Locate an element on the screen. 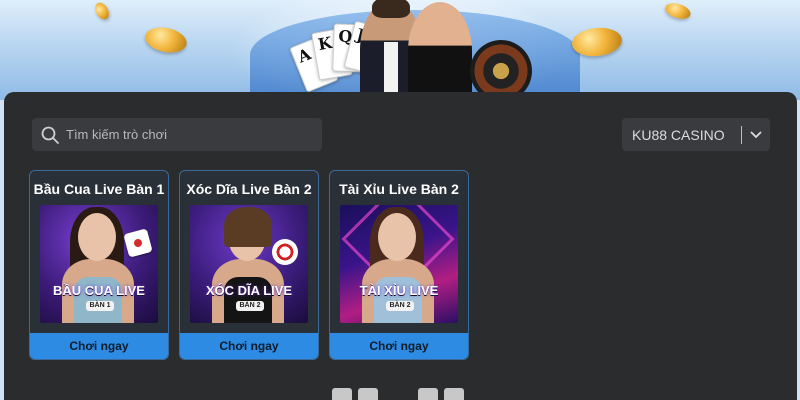  search-icon is located at coordinates (50, 135).